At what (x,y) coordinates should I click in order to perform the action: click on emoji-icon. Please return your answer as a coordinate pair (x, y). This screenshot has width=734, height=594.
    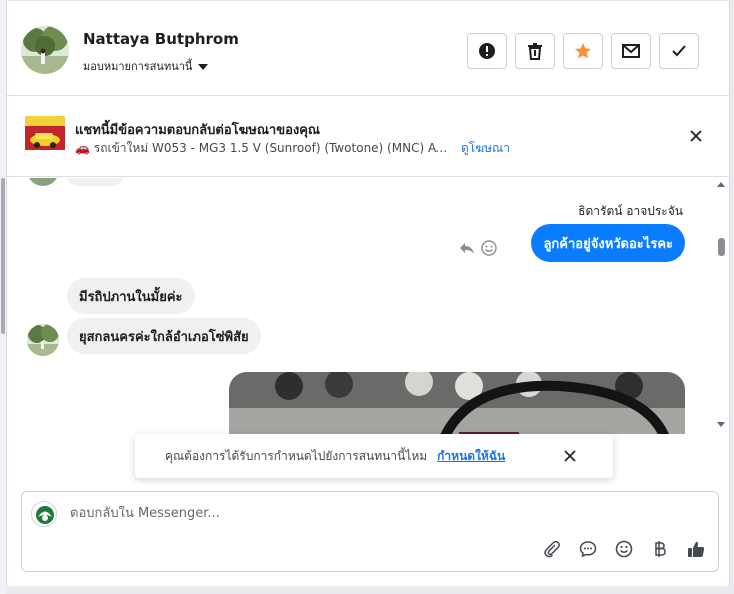
    Looking at the image, I should click on (624, 549).